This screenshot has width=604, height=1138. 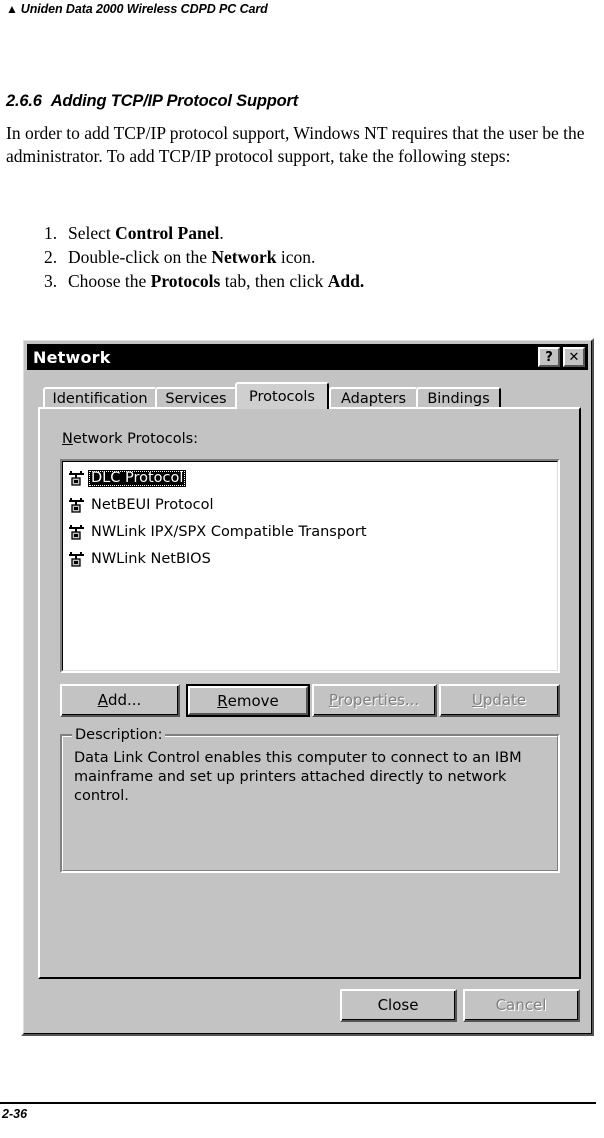 I want to click on update-button: Update, so click(x=499, y=700).